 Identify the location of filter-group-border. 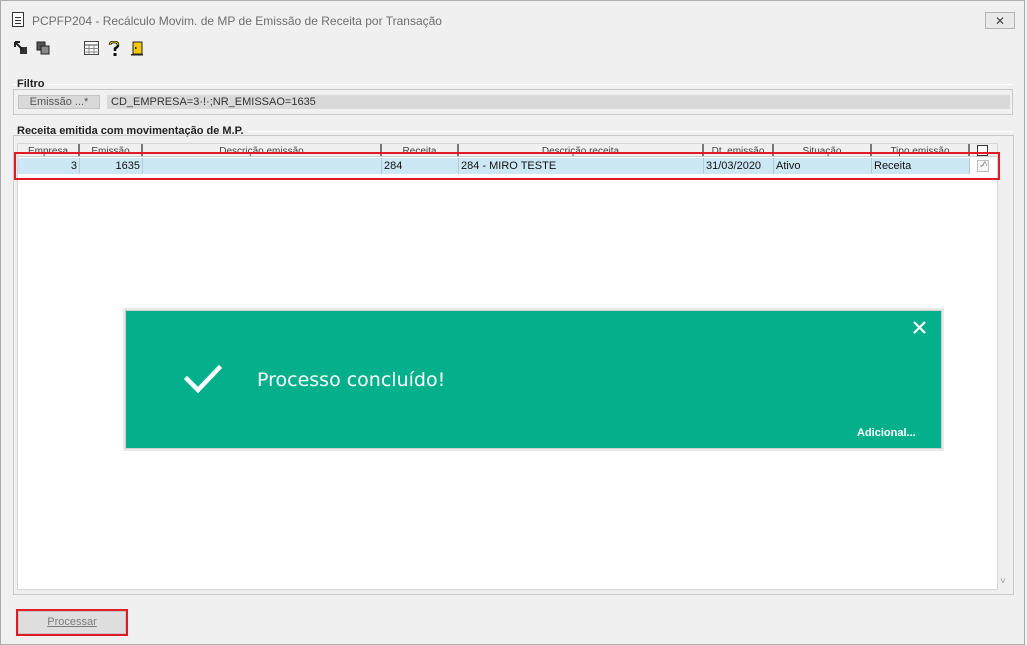
(513, 84).